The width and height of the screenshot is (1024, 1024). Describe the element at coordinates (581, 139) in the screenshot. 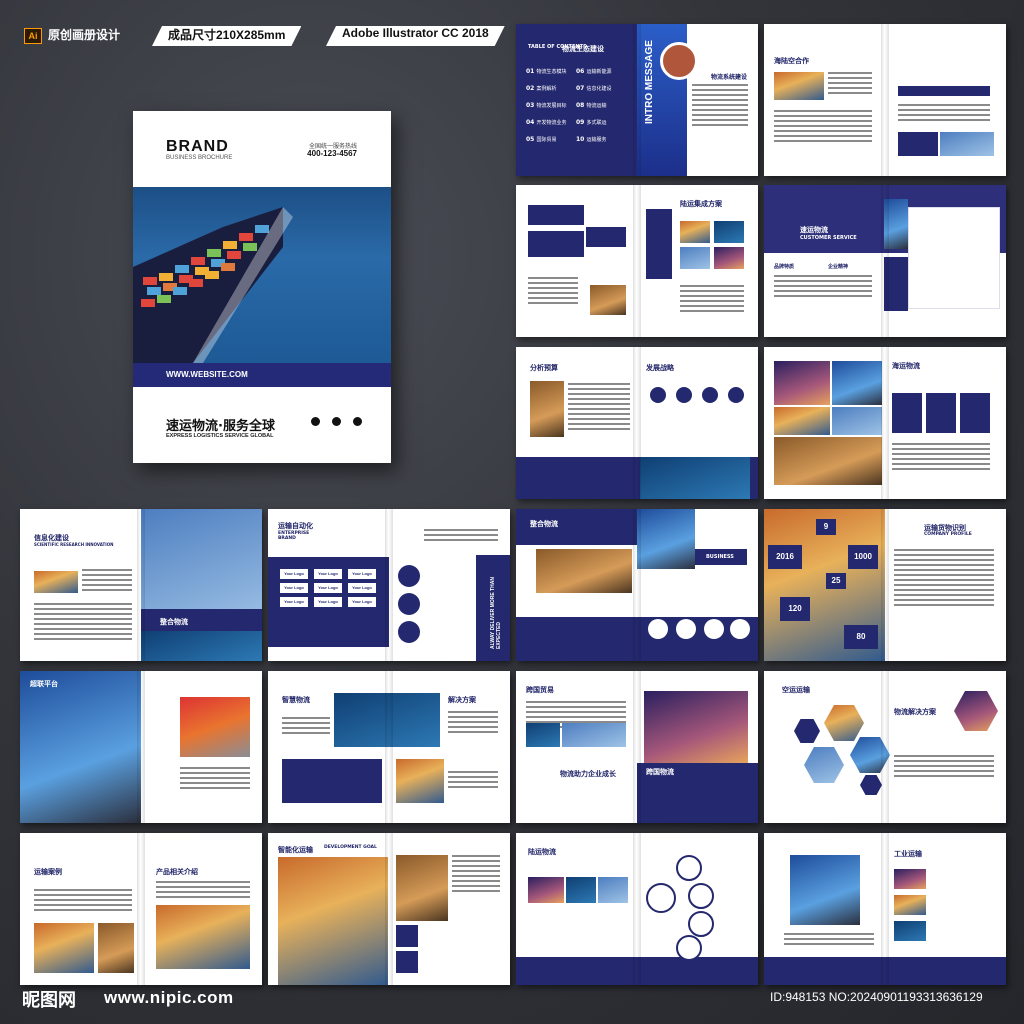

I see `toc-number: 10` at that location.